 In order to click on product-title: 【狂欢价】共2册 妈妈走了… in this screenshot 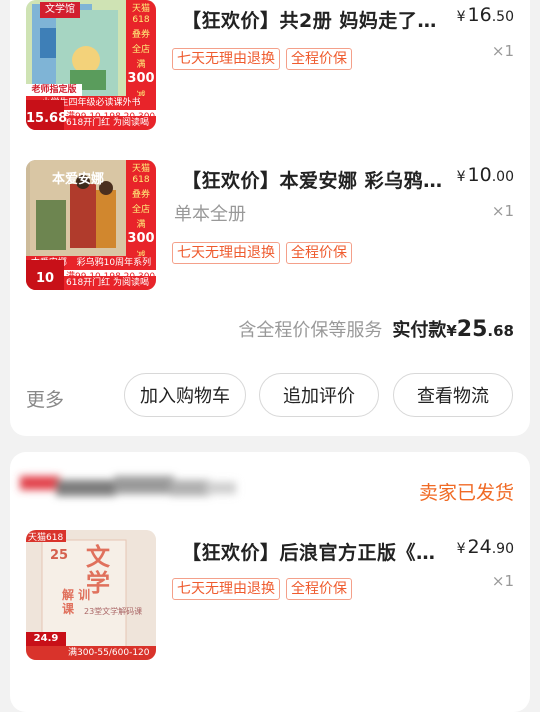, I will do `click(312, 19)`.